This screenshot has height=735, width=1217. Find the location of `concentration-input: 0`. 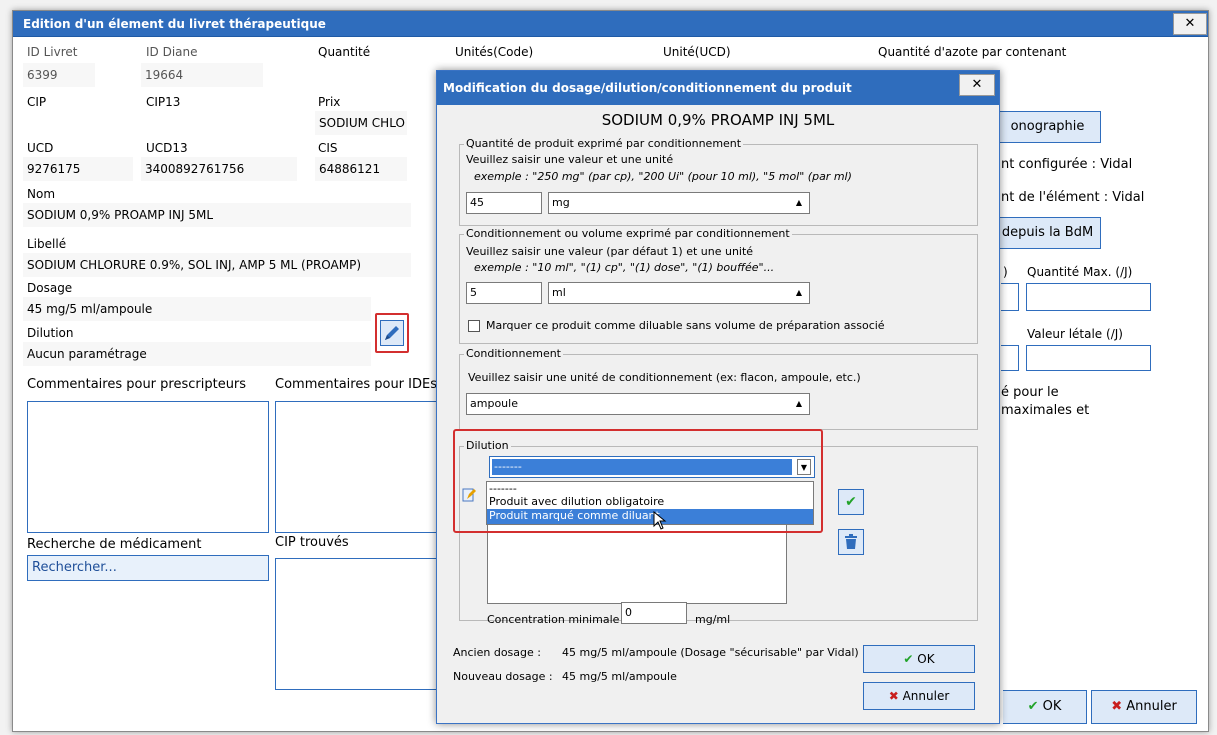

concentration-input: 0 is located at coordinates (654, 613).